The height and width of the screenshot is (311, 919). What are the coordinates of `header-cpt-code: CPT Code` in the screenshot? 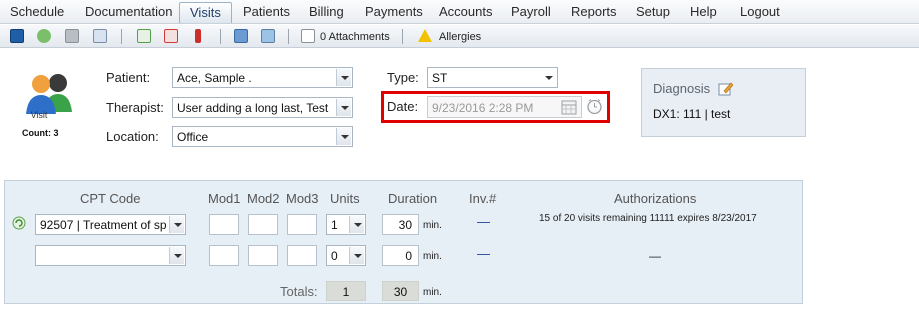 It's located at (110, 198).